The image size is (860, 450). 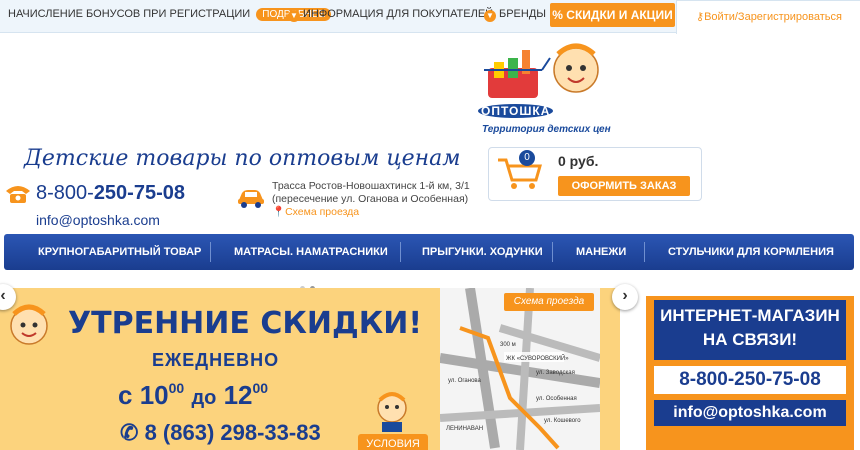 I want to click on header-phone: 8-800-250-75-08, so click(x=110, y=193).